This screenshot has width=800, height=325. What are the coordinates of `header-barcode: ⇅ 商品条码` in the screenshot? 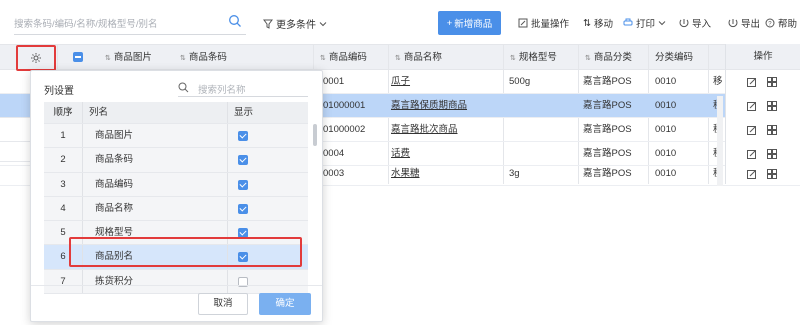 It's located at (203, 58).